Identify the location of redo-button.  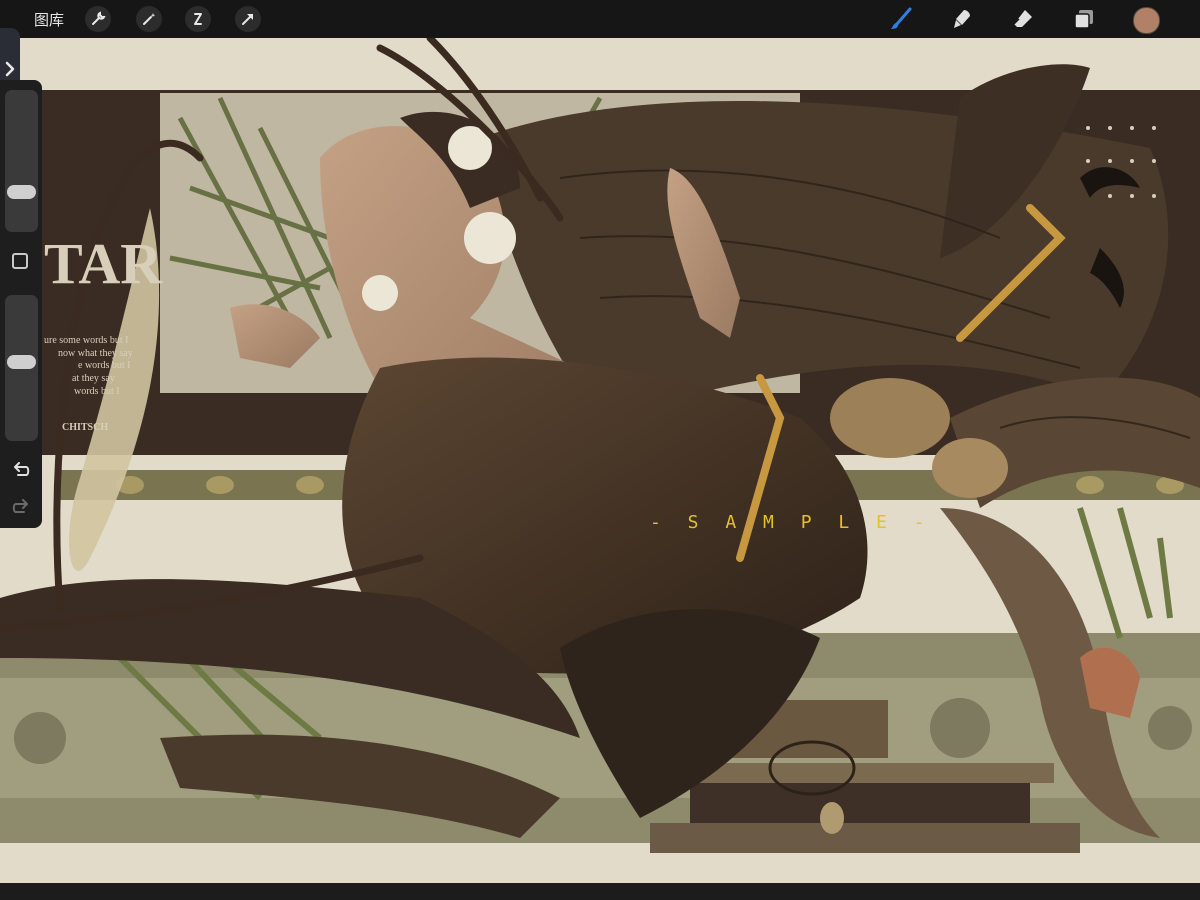
(21, 508).